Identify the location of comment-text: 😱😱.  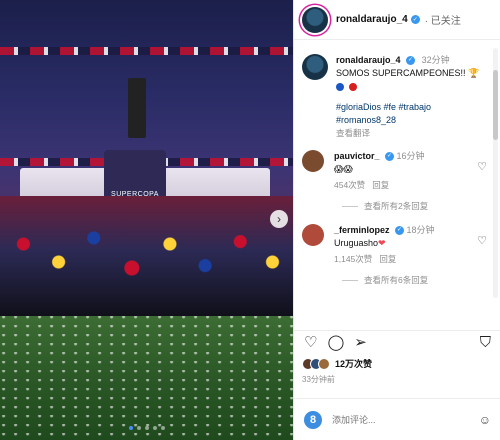
(343, 169).